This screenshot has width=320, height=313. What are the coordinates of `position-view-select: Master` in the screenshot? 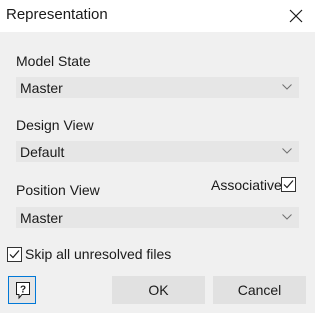 It's located at (157, 217).